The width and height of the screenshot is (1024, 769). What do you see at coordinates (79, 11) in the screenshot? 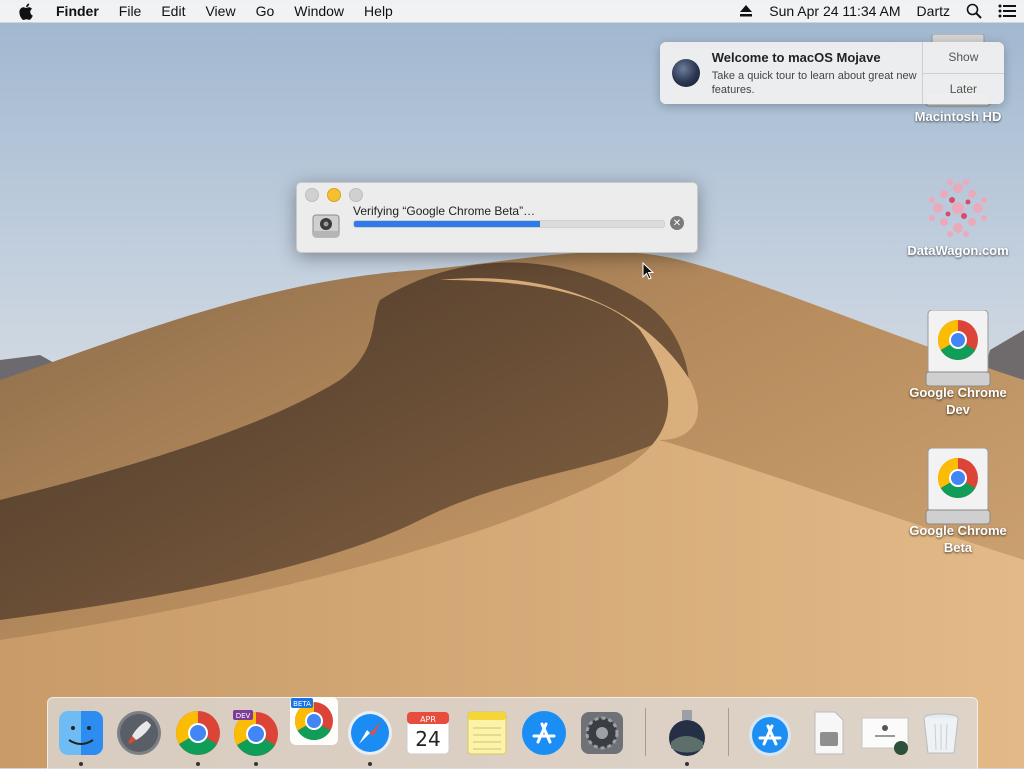
I see `menu-app-name: Finder` at bounding box center [79, 11].